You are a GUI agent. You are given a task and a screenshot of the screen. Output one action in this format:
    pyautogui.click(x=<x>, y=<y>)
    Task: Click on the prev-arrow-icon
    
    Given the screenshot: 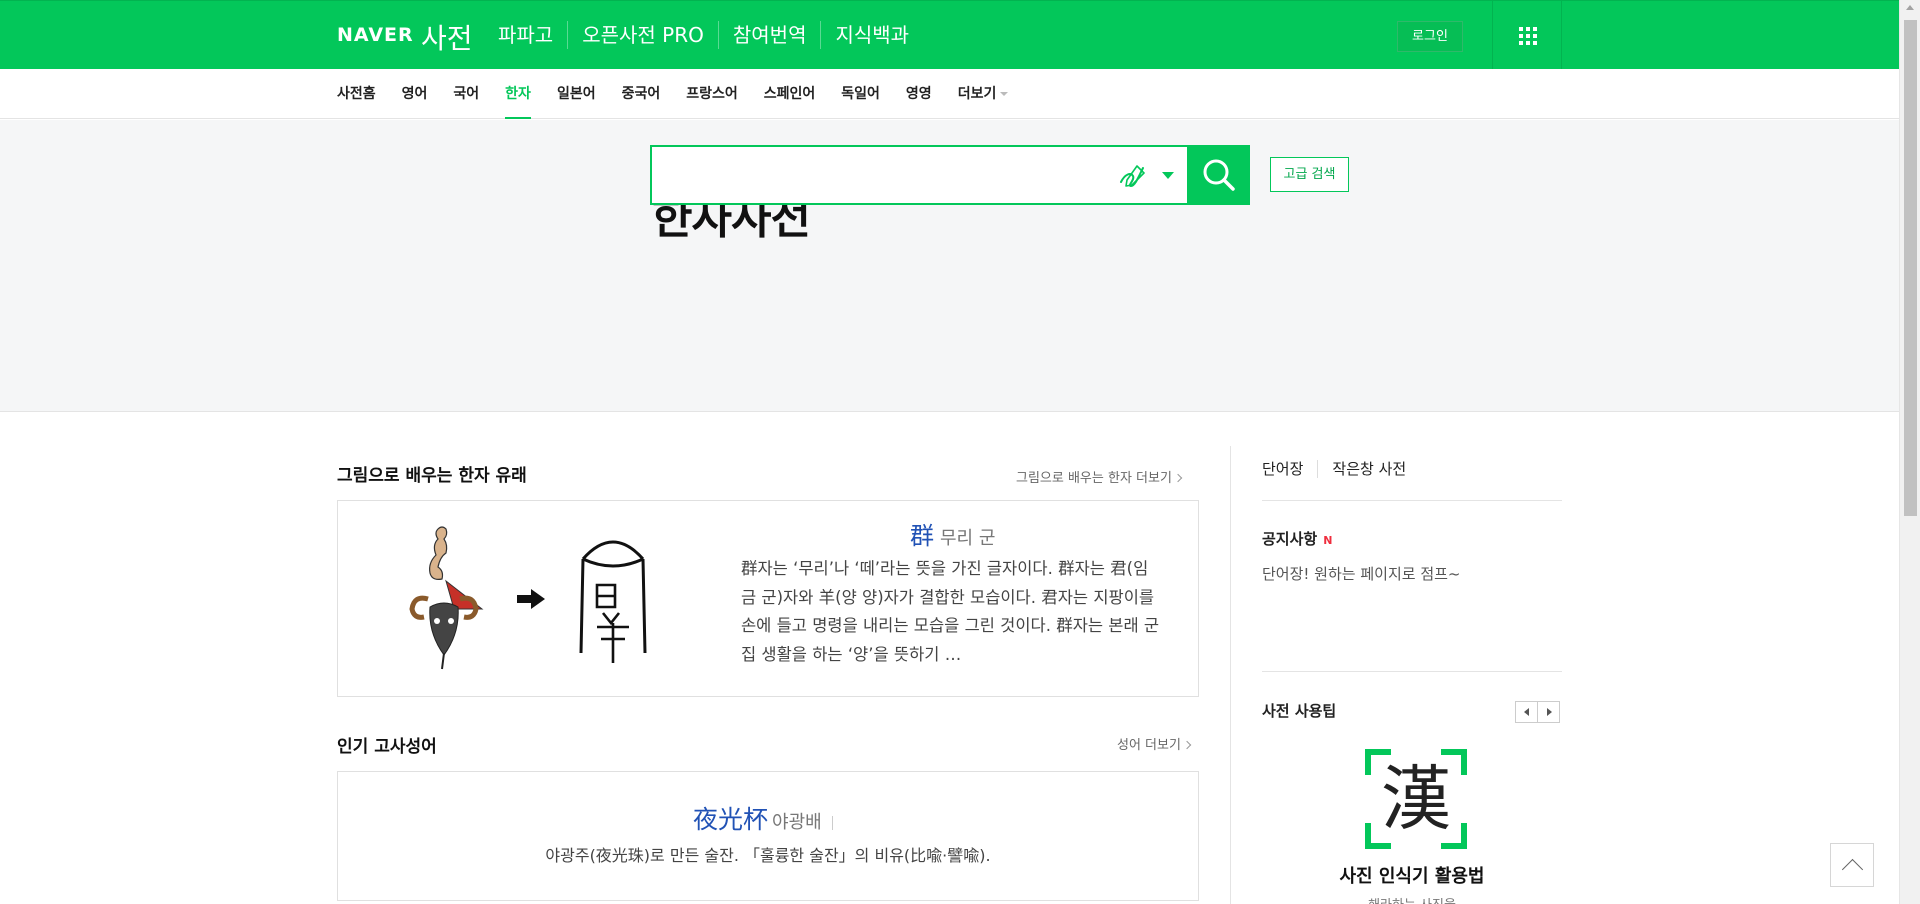 What is the action you would take?
    pyautogui.click(x=1526, y=712)
    